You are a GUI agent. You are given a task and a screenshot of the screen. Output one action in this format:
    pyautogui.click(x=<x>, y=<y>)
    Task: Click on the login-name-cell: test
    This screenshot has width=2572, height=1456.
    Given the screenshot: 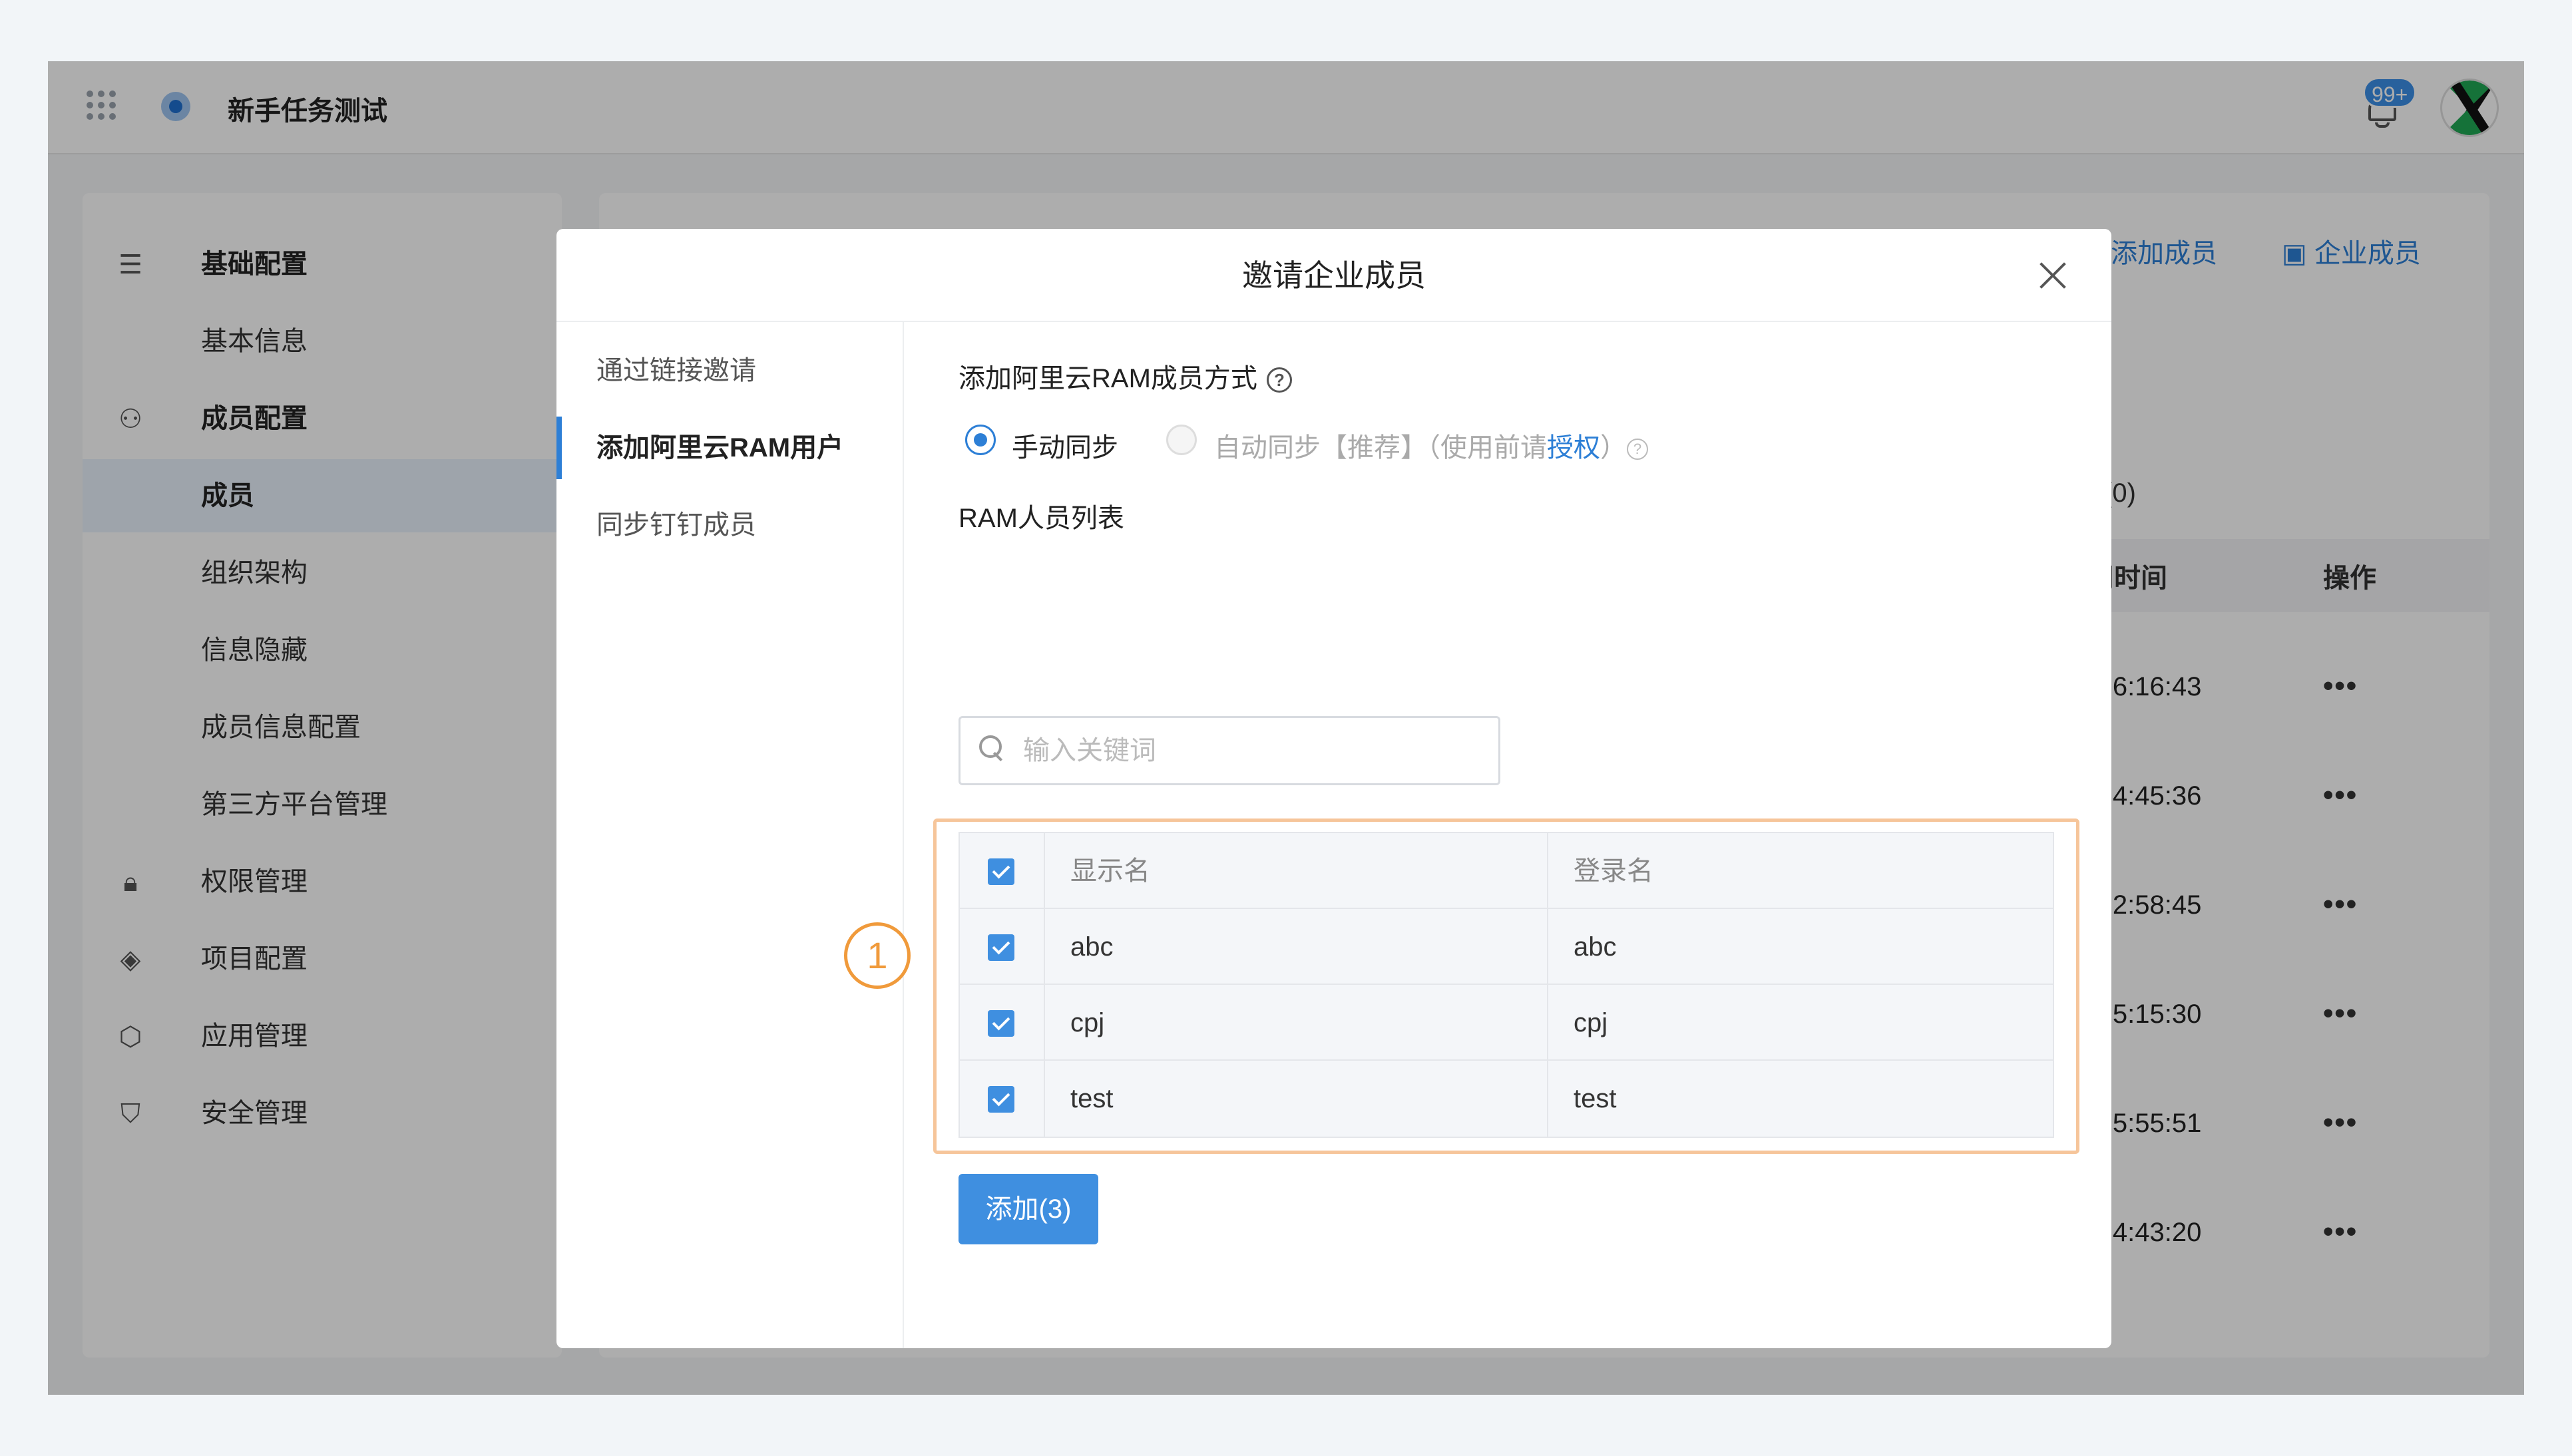 What is the action you would take?
    pyautogui.click(x=1596, y=1098)
    